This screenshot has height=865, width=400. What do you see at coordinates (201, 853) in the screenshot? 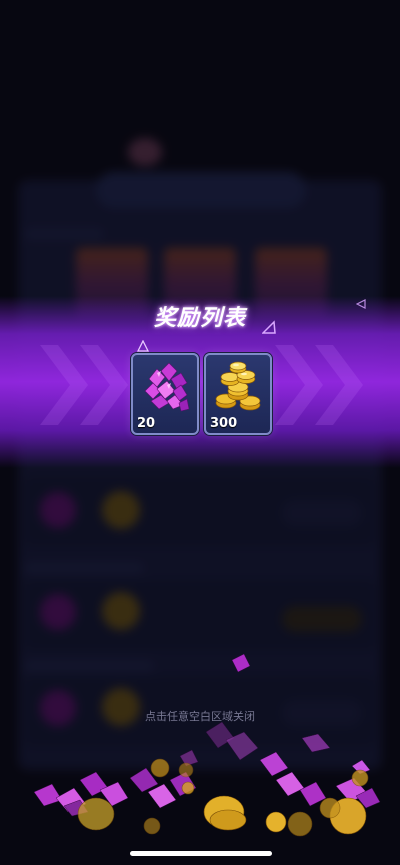
I see `home-indicator-bar` at bounding box center [201, 853].